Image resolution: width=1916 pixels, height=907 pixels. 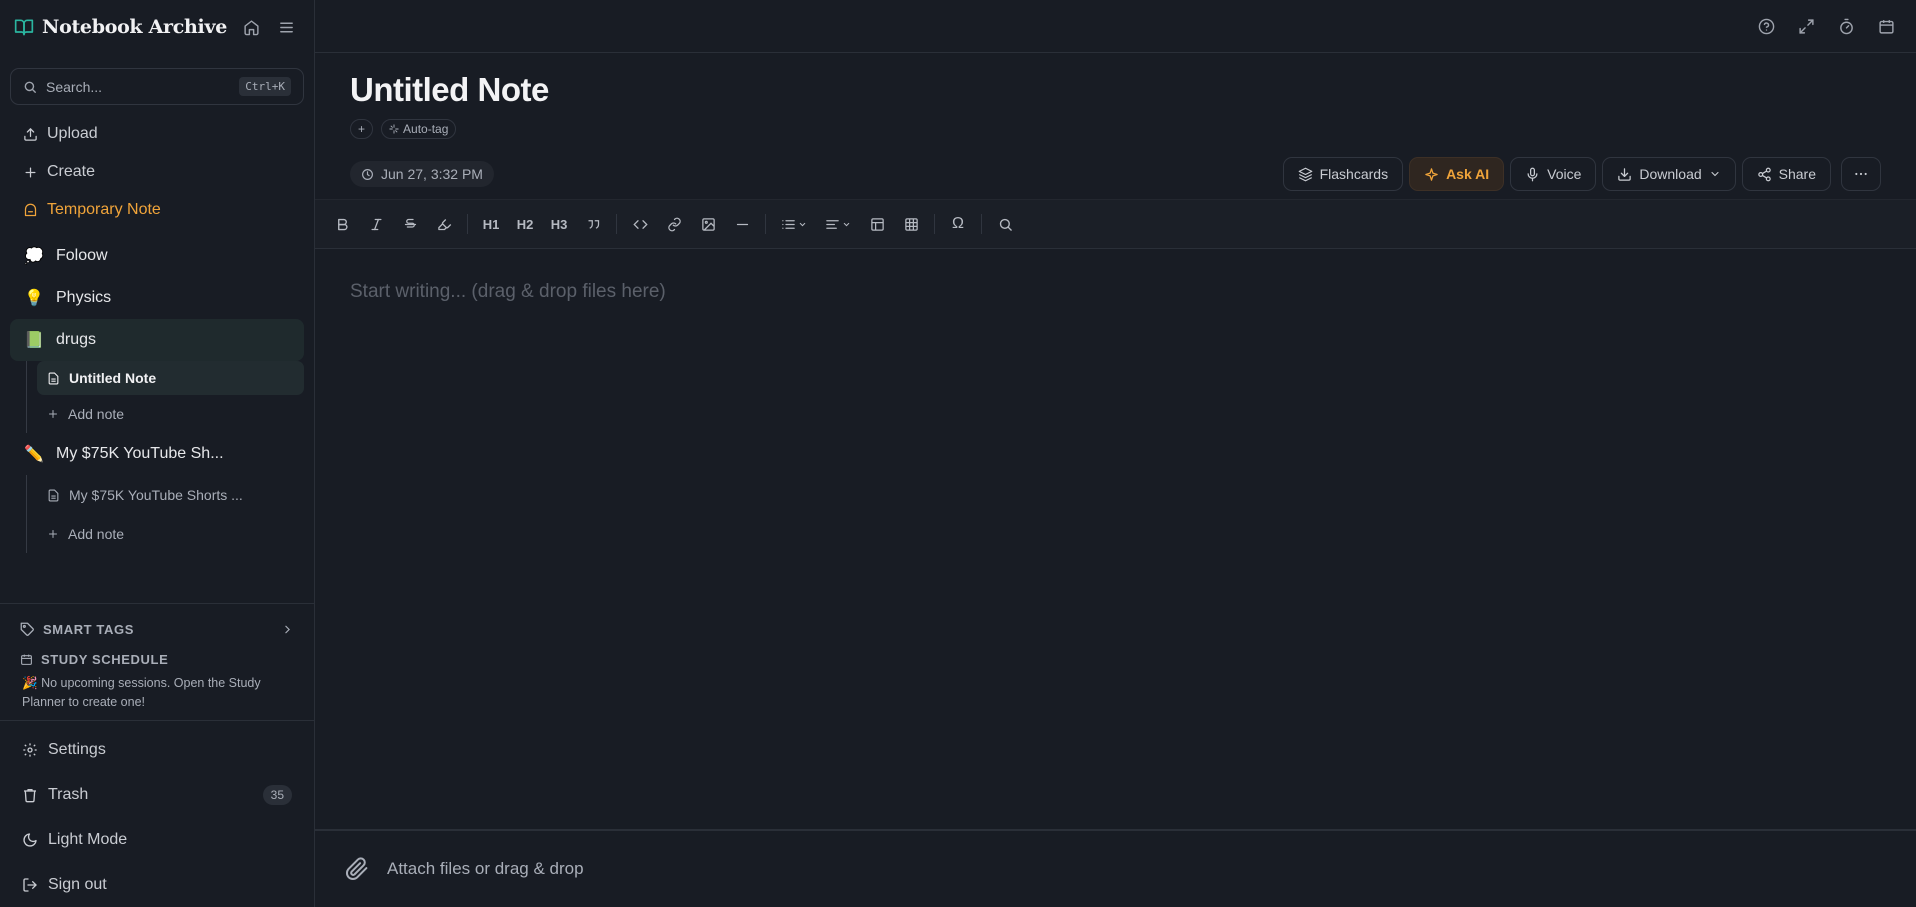 I want to click on heading-1-button: H1, so click(x=491, y=224).